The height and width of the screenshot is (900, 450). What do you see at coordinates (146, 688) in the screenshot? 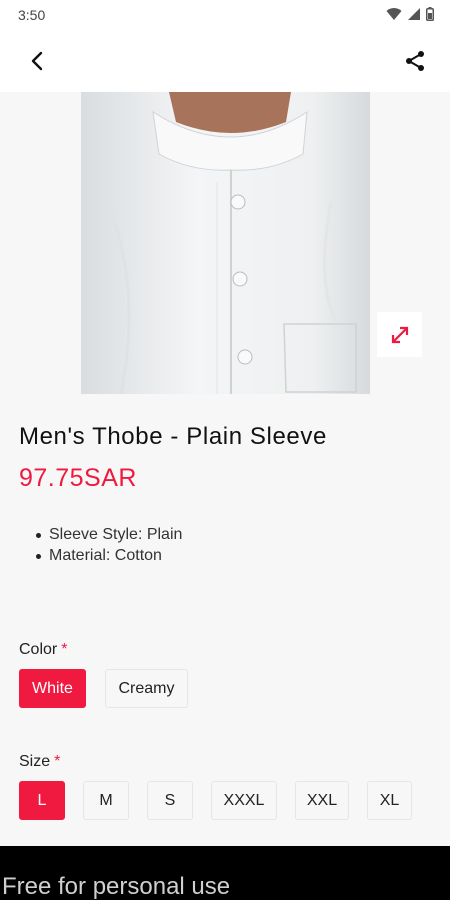
I see `color-option-creamy: Creamy` at bounding box center [146, 688].